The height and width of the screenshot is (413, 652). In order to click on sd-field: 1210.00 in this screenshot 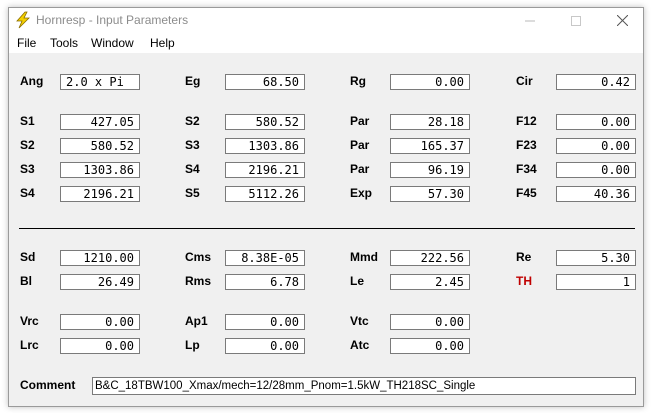, I will do `click(100, 258)`.